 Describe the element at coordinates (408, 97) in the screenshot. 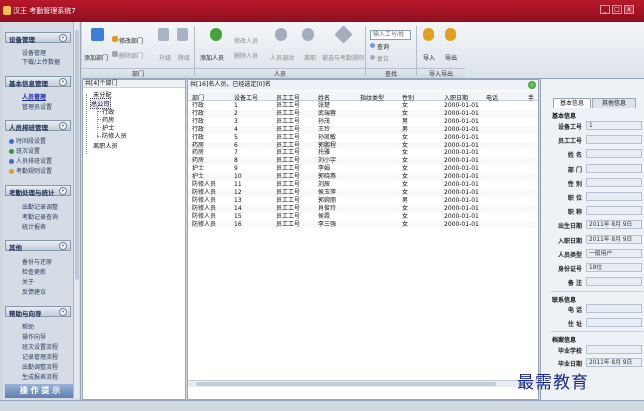

I see `col-gender: 性别` at that location.